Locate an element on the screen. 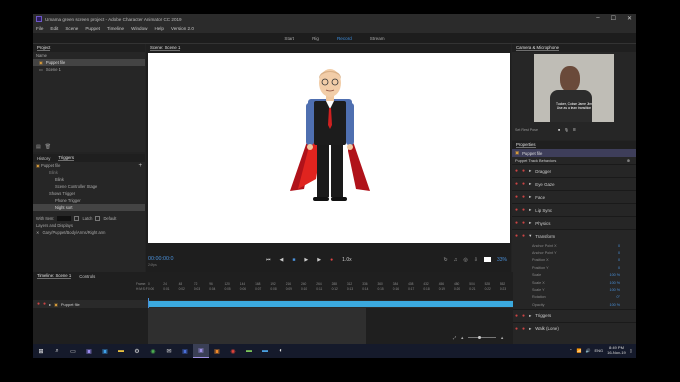 The width and height of the screenshot is (680, 382). stop-icon: ■ is located at coordinates (293, 260).